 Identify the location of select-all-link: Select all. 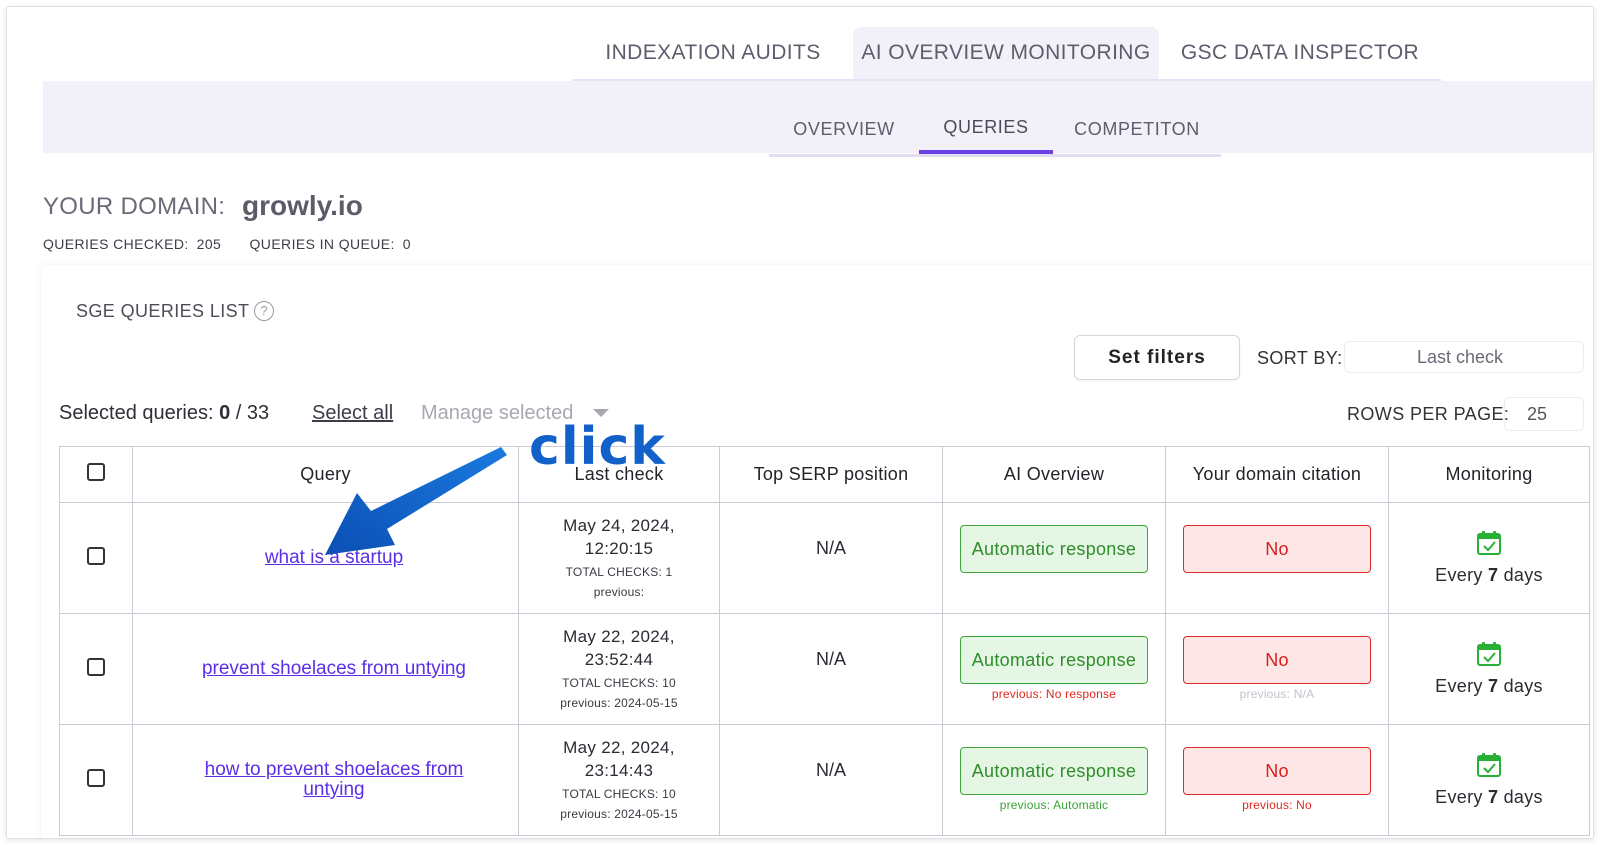
(352, 413).